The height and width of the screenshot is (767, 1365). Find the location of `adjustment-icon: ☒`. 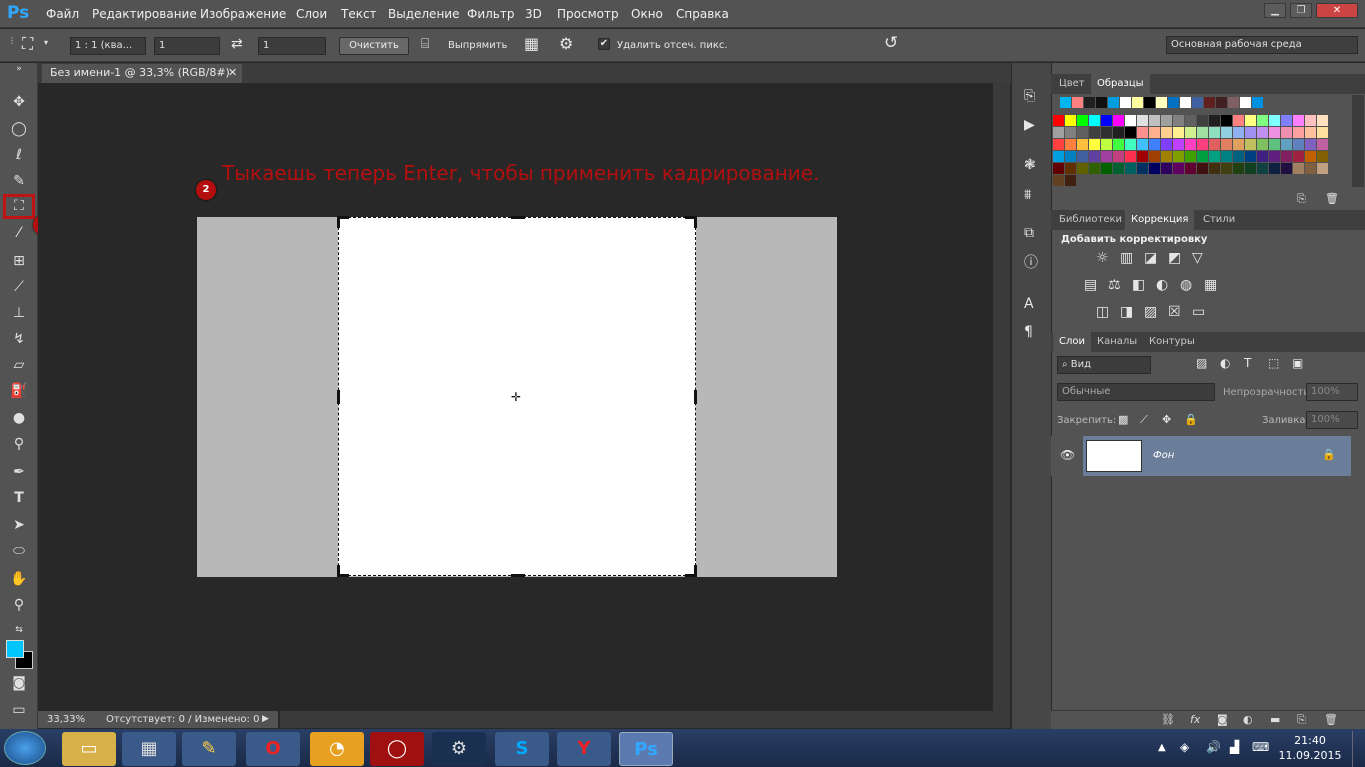

adjustment-icon: ☒ is located at coordinates (1174, 312).